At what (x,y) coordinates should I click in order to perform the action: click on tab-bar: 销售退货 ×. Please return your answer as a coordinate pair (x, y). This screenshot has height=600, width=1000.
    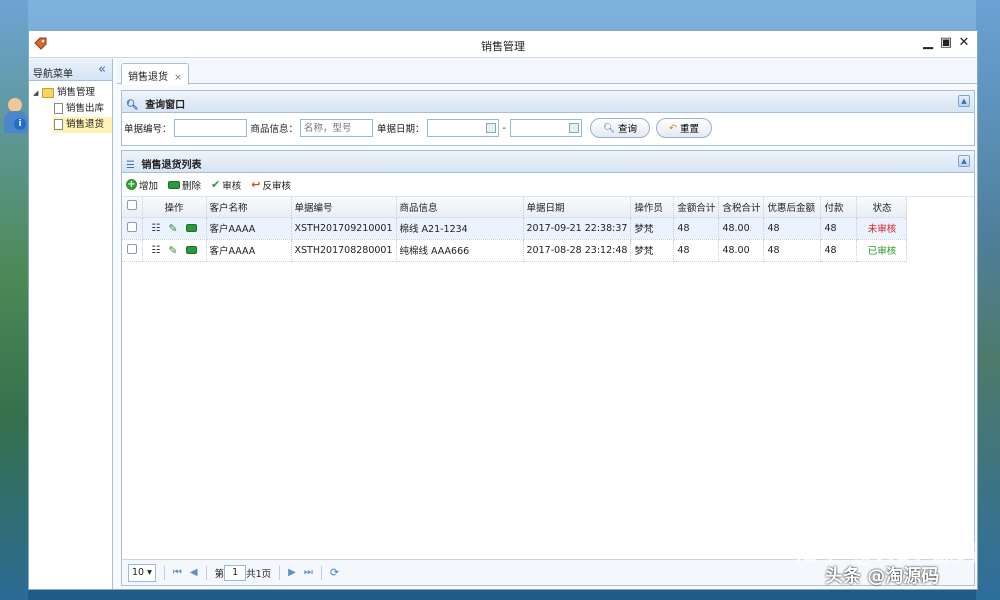
    Looking at the image, I should click on (547, 72).